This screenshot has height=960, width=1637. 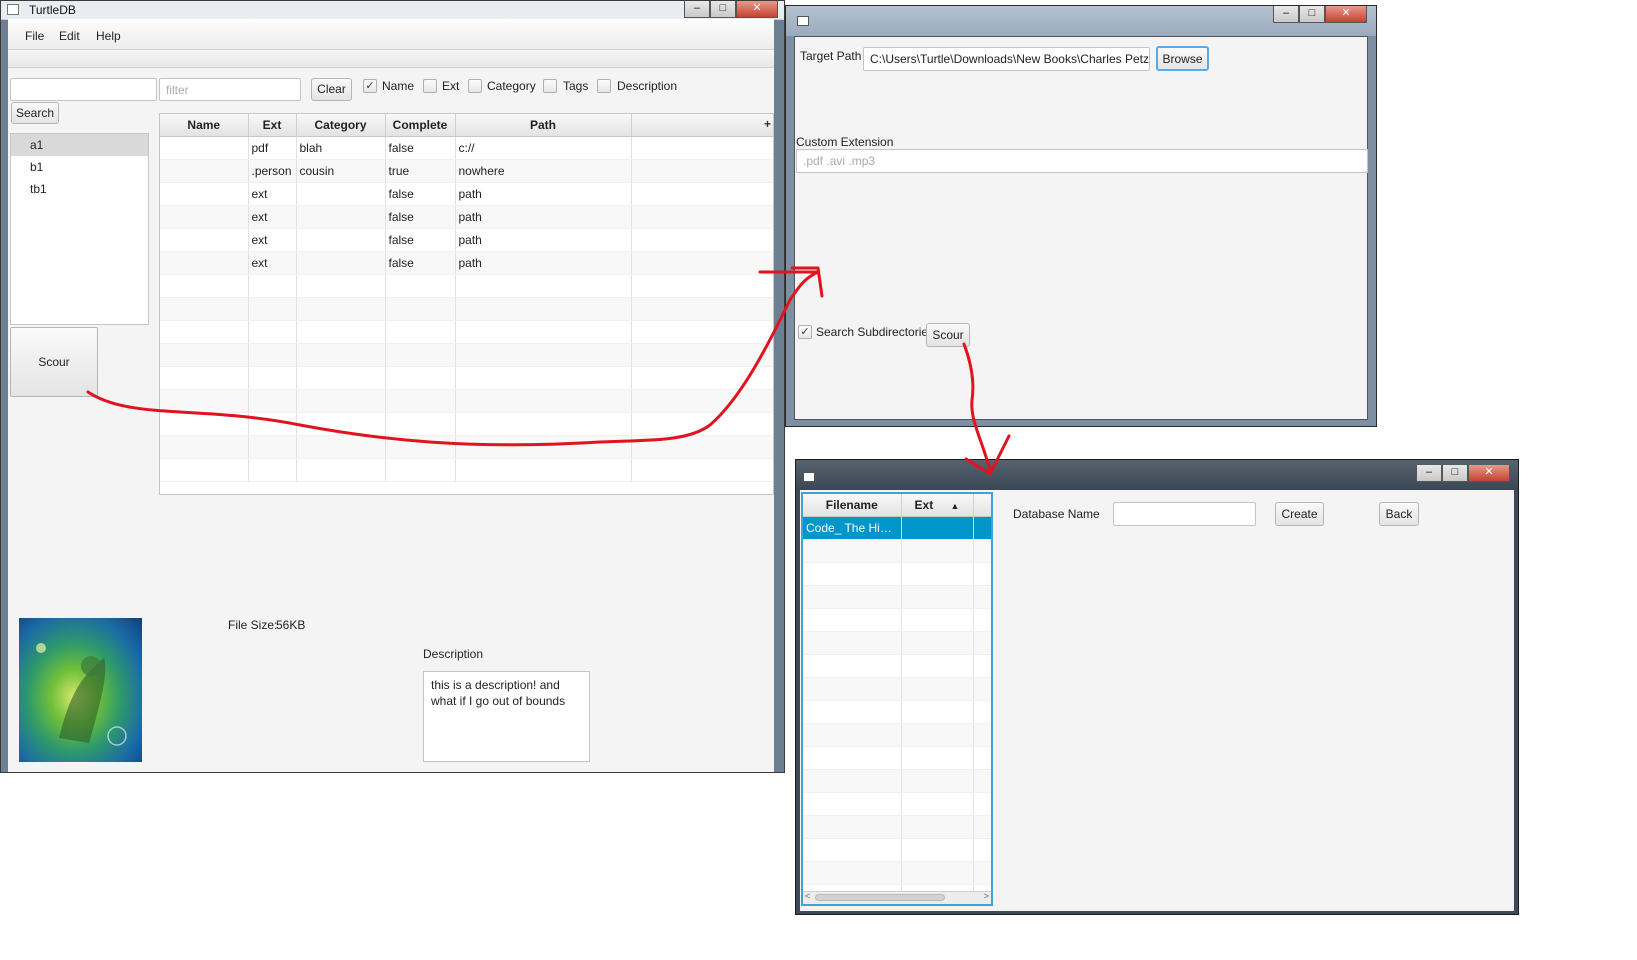 I want to click on column-header-complete: Complete, so click(x=420, y=125).